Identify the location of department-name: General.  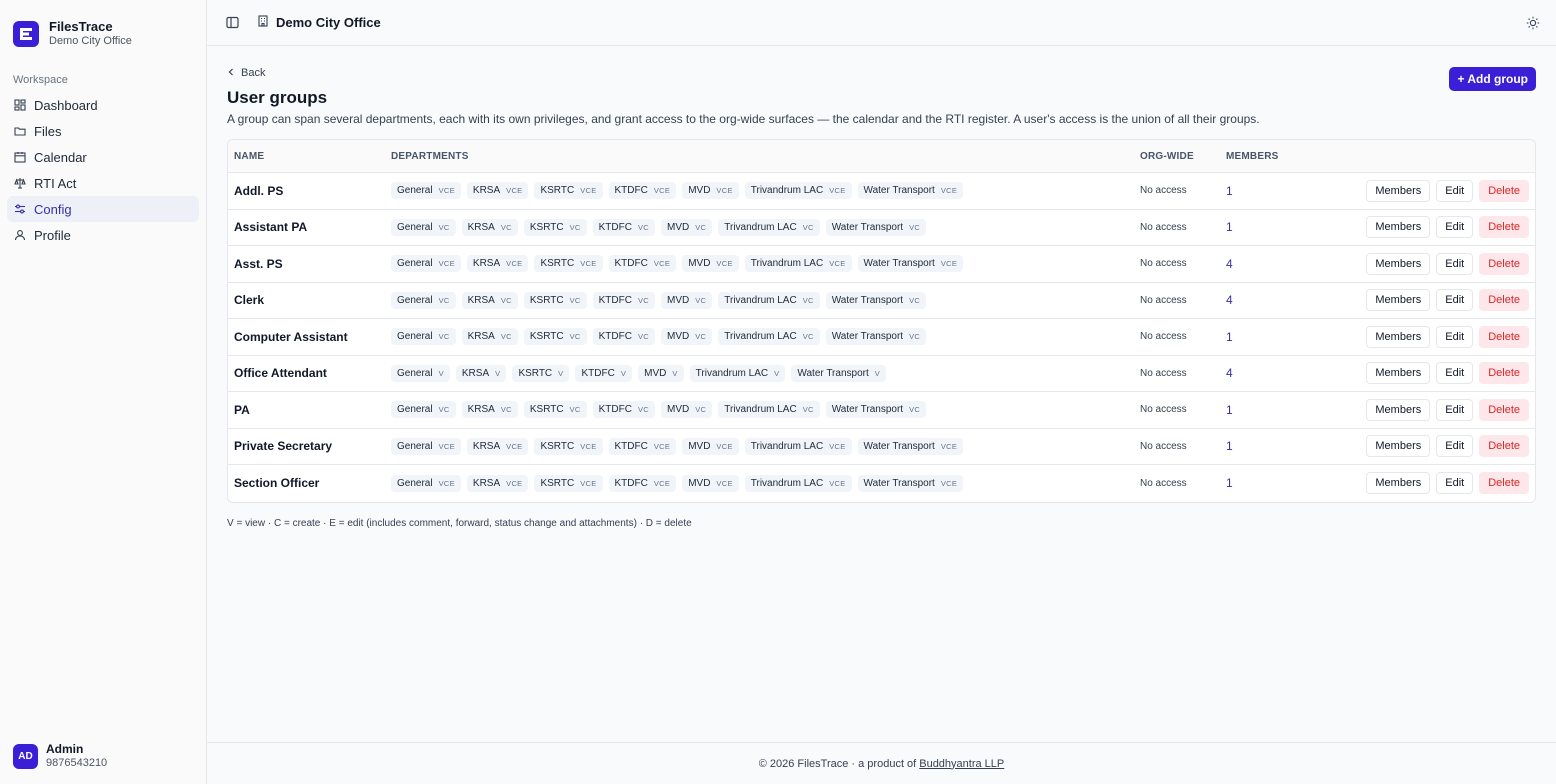
(415, 446).